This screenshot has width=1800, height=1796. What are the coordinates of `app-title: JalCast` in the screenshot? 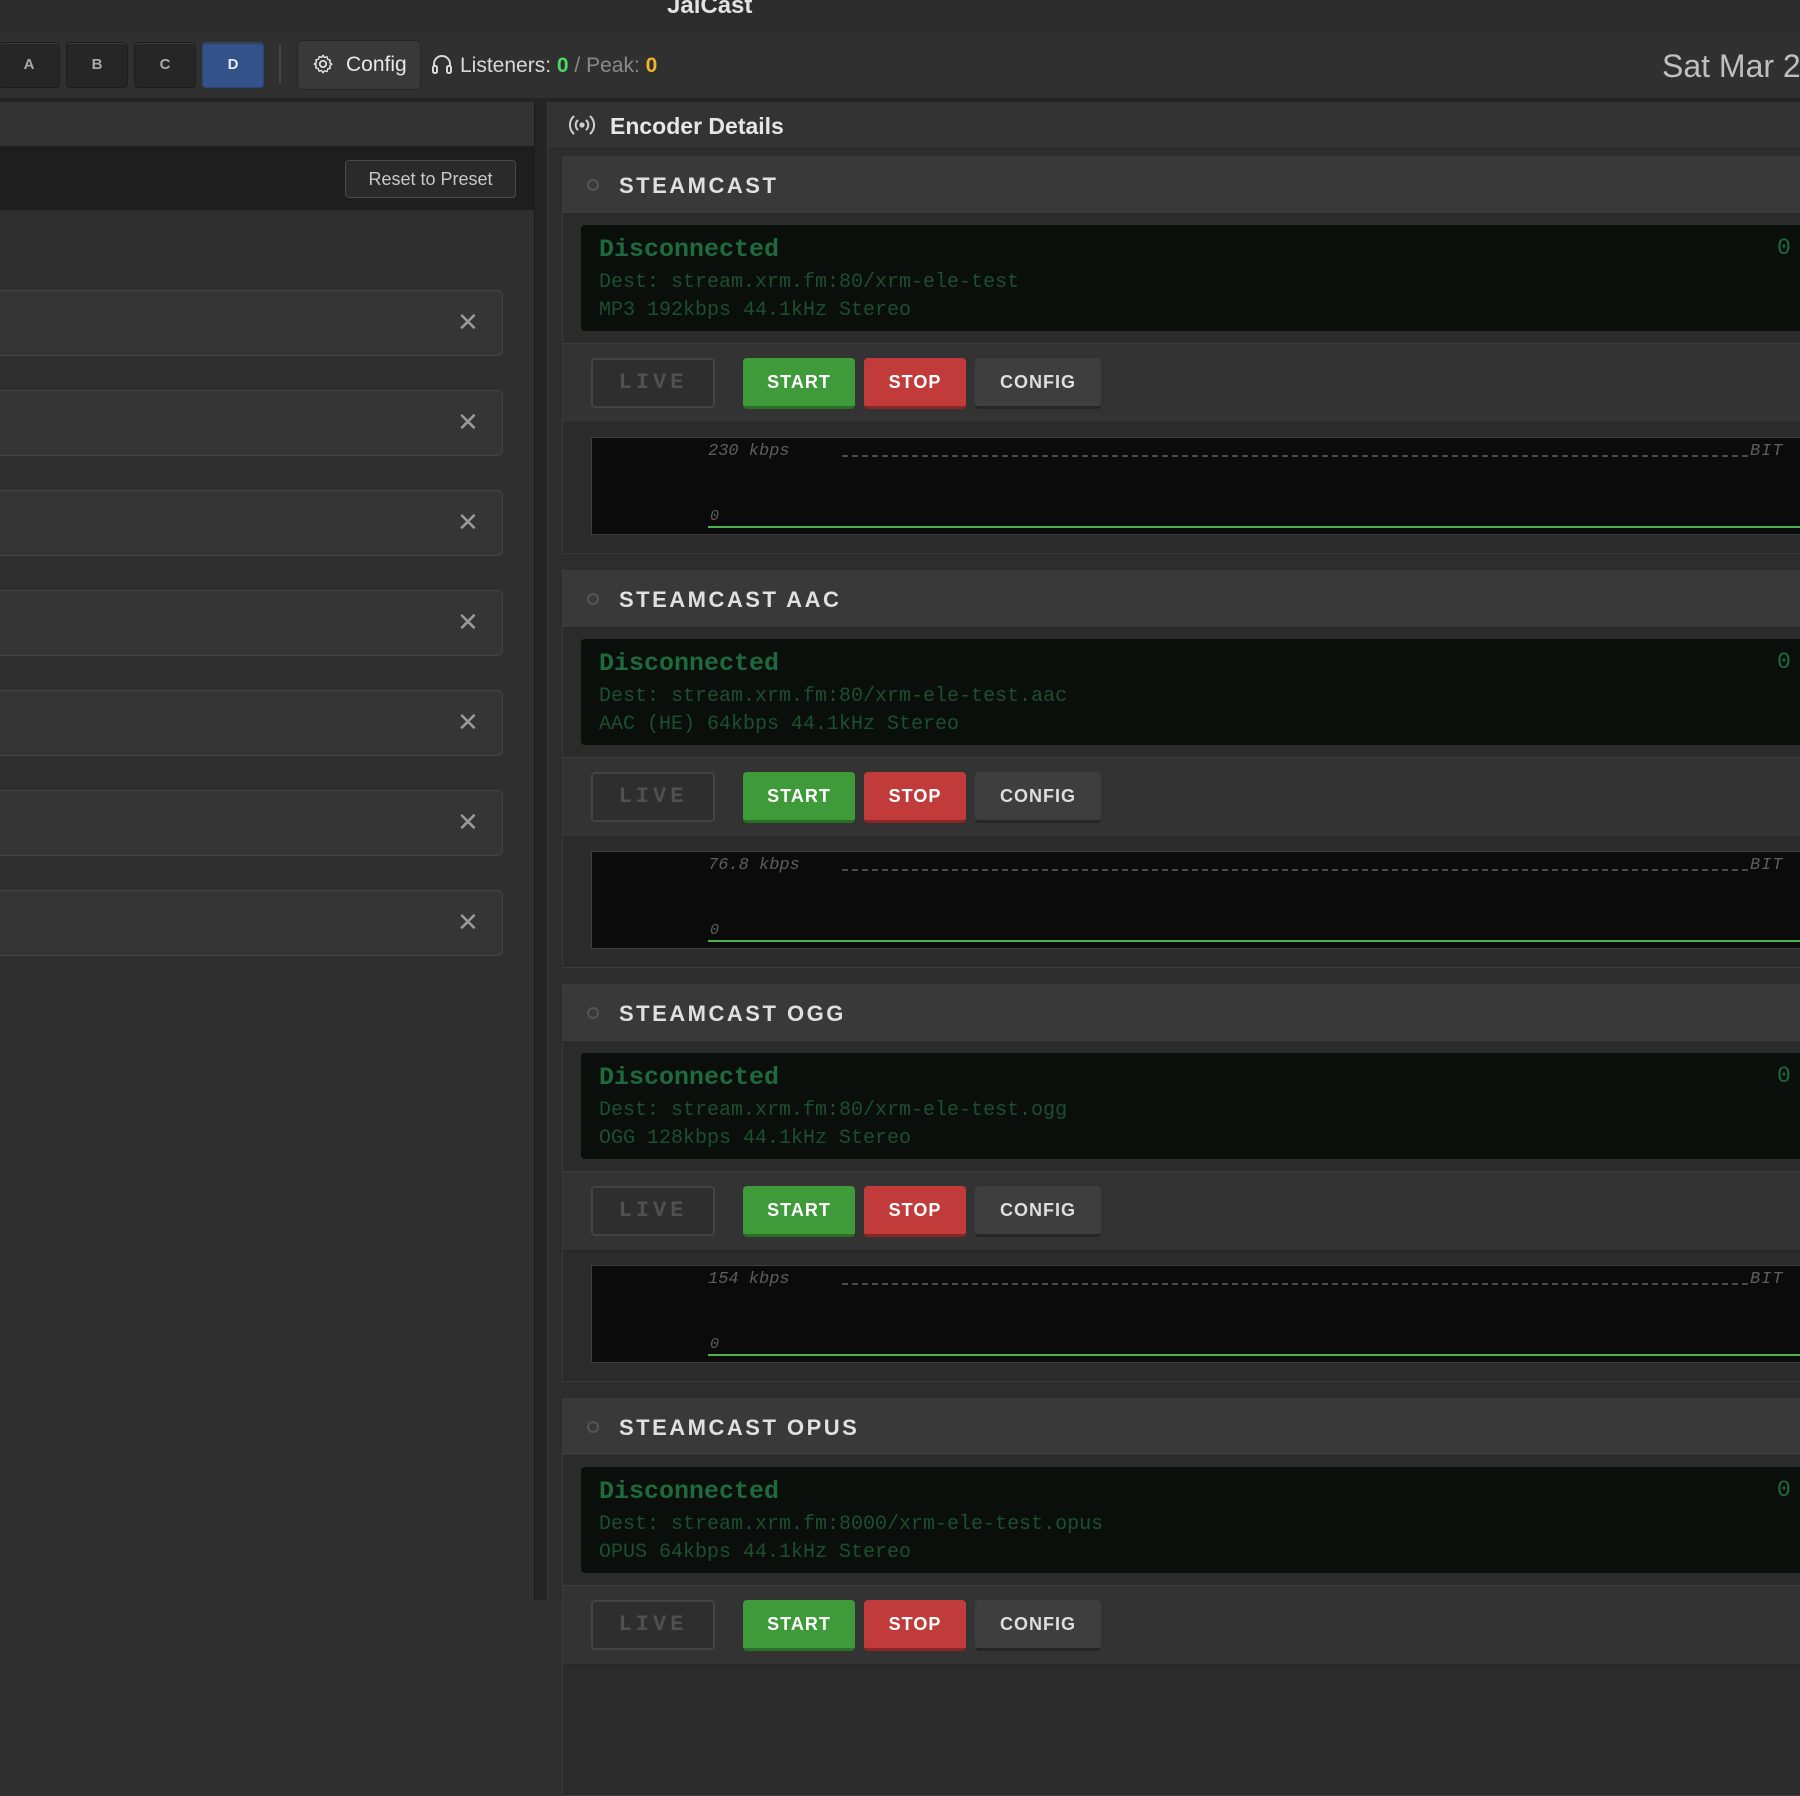 It's located at (710, 9).